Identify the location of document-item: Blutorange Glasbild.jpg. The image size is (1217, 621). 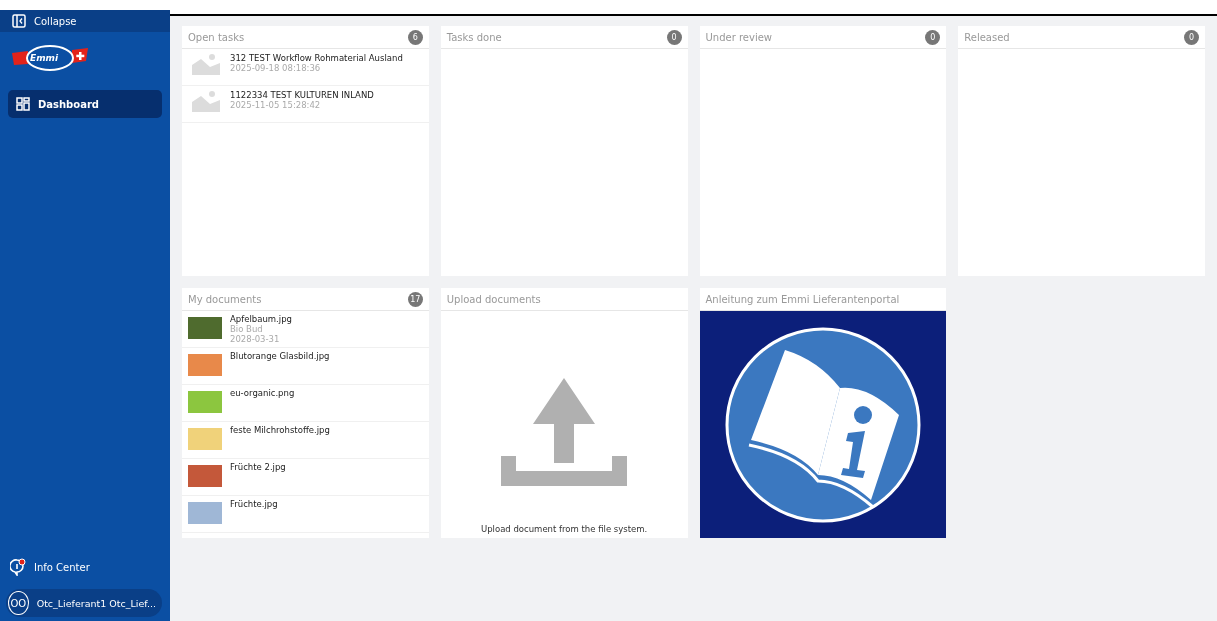
(305, 366).